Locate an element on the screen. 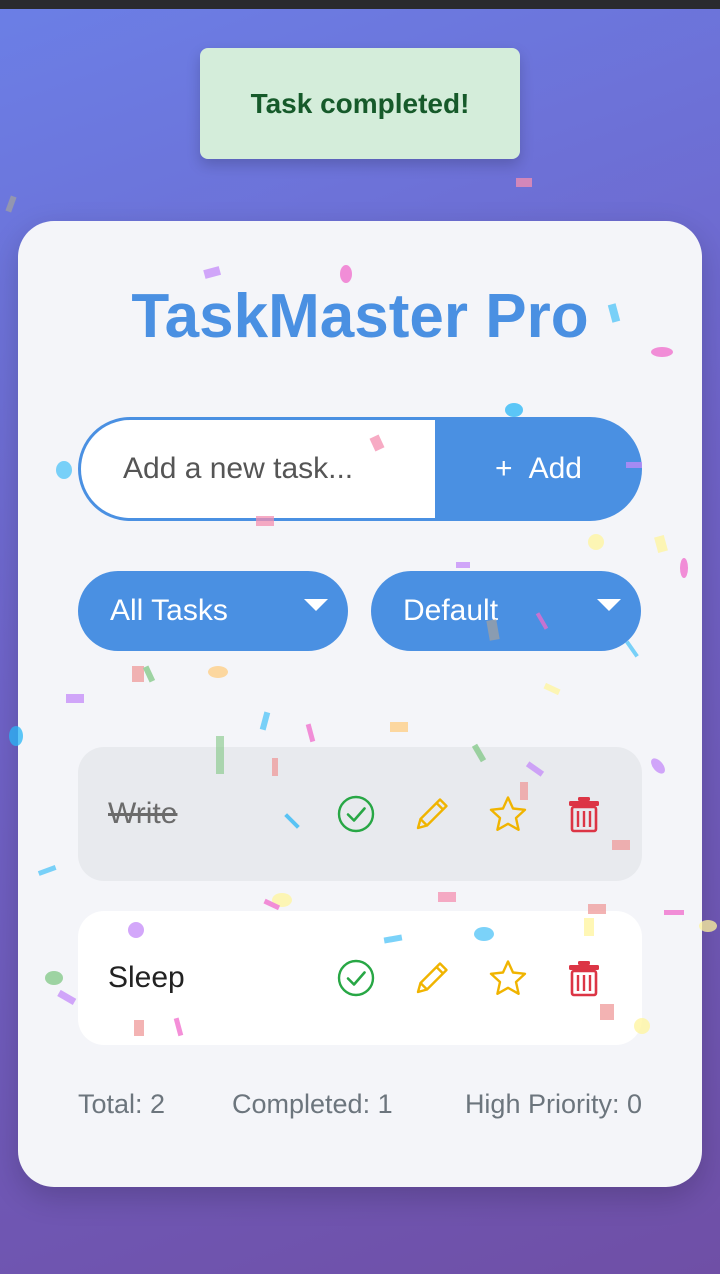  task-item: Sleep is located at coordinates (360, 978).